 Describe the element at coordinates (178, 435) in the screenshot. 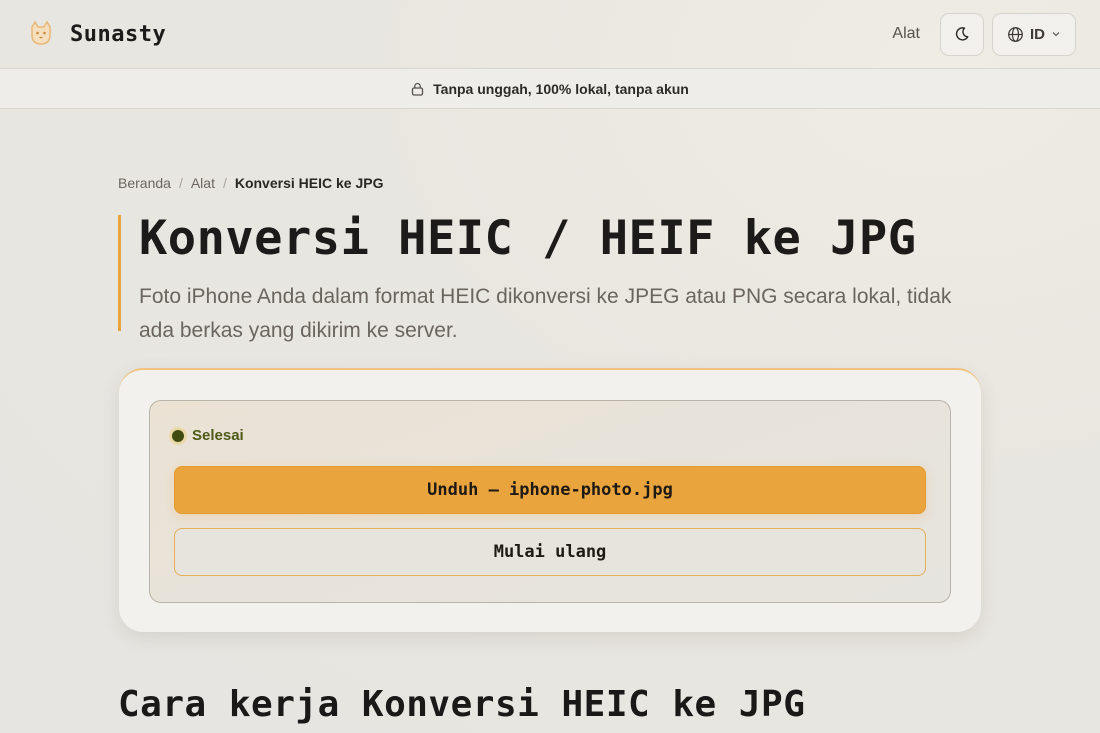

I see `status-dot-icon` at that location.